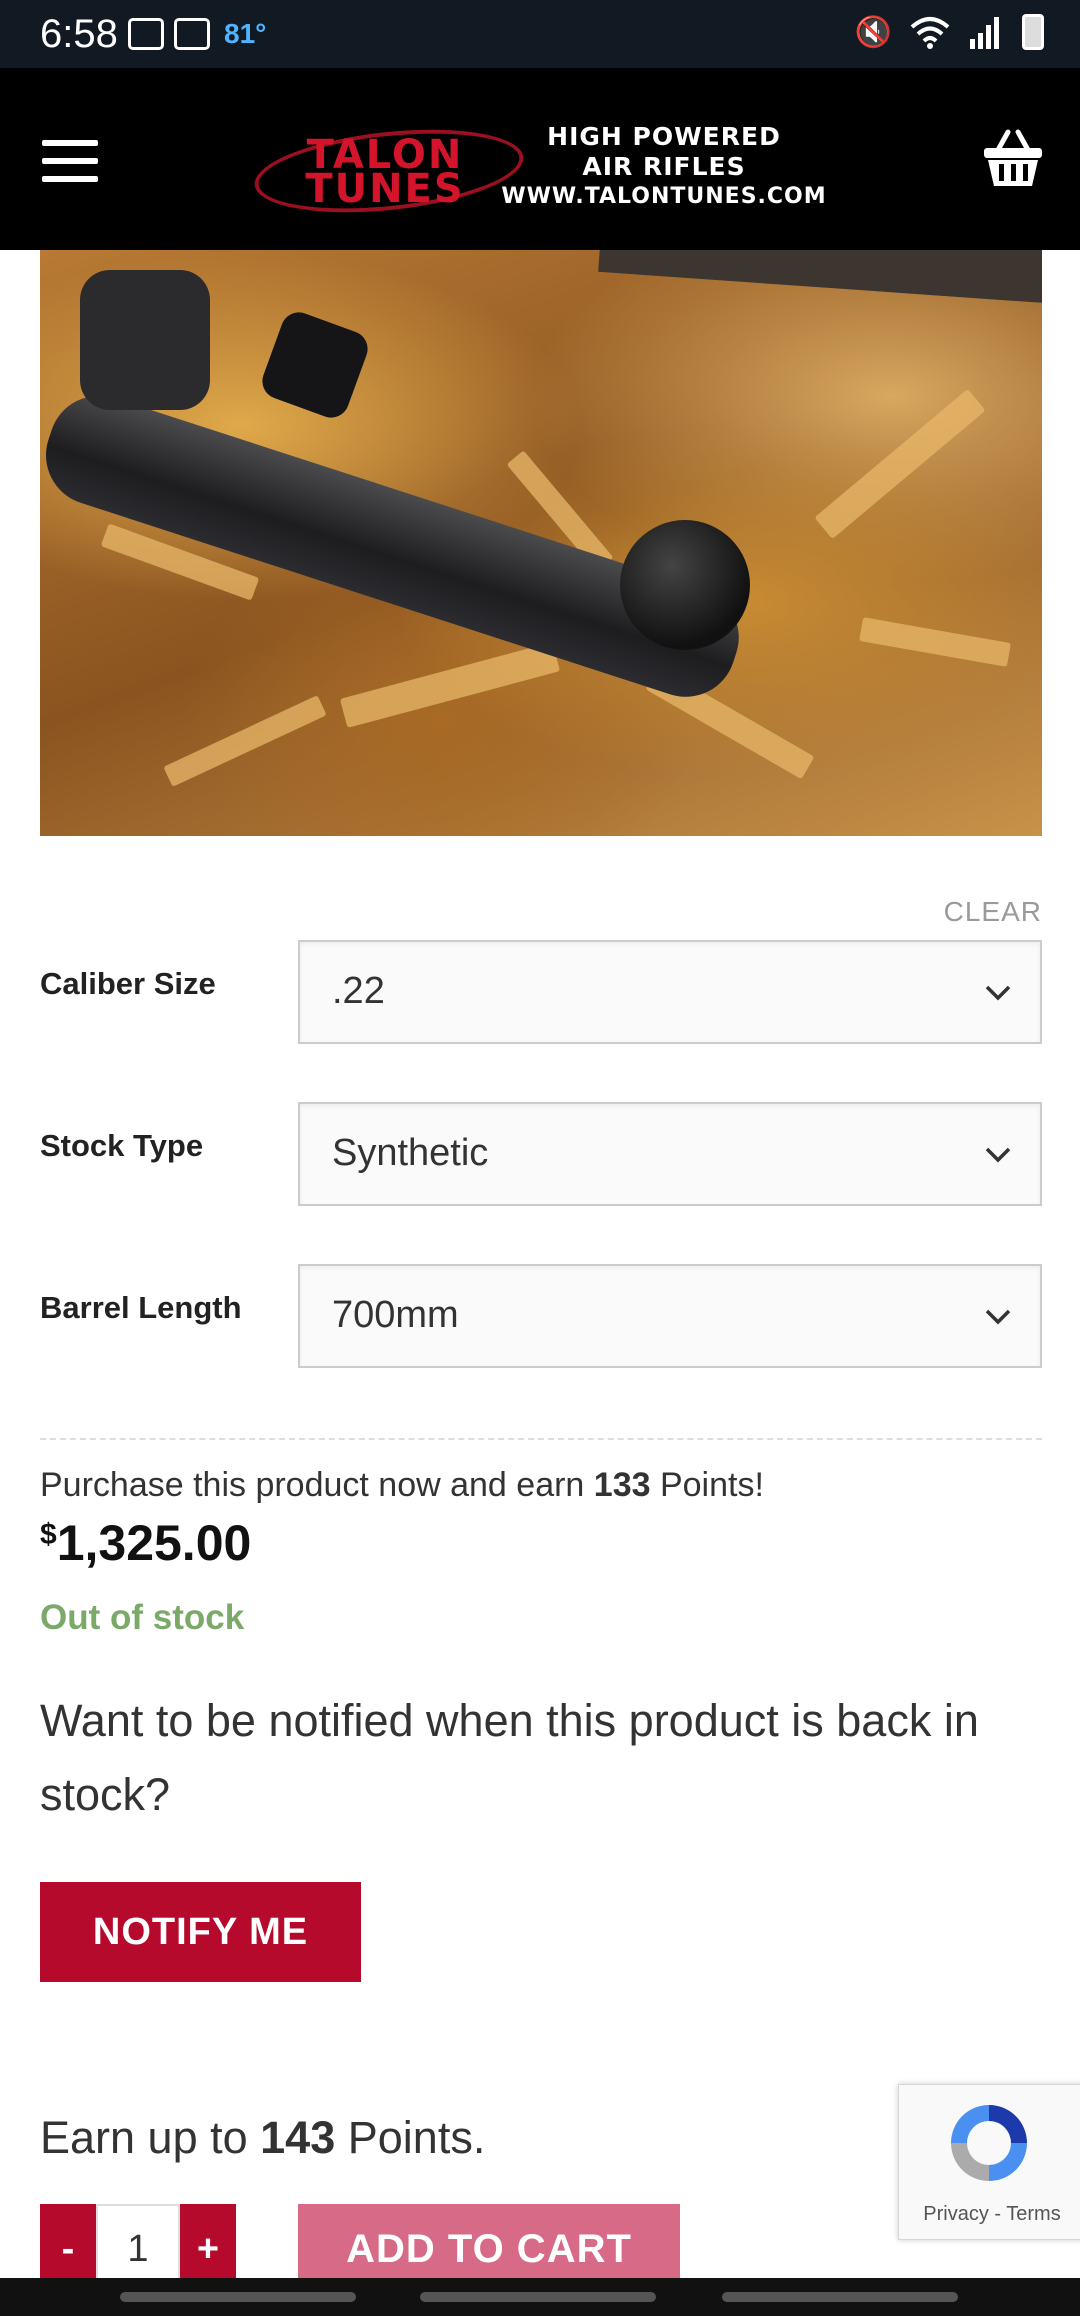 The image size is (1080, 2316). What do you see at coordinates (200, 1932) in the screenshot?
I see `notify-me-button: NOTIFY ME` at bounding box center [200, 1932].